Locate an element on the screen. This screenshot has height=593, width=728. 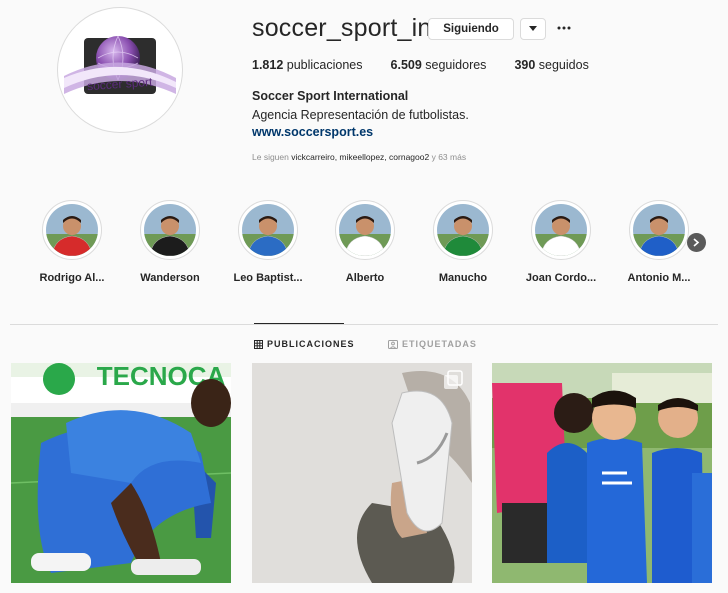
soccer-sport-logo: soccer sport is located at coordinates (120, 70).